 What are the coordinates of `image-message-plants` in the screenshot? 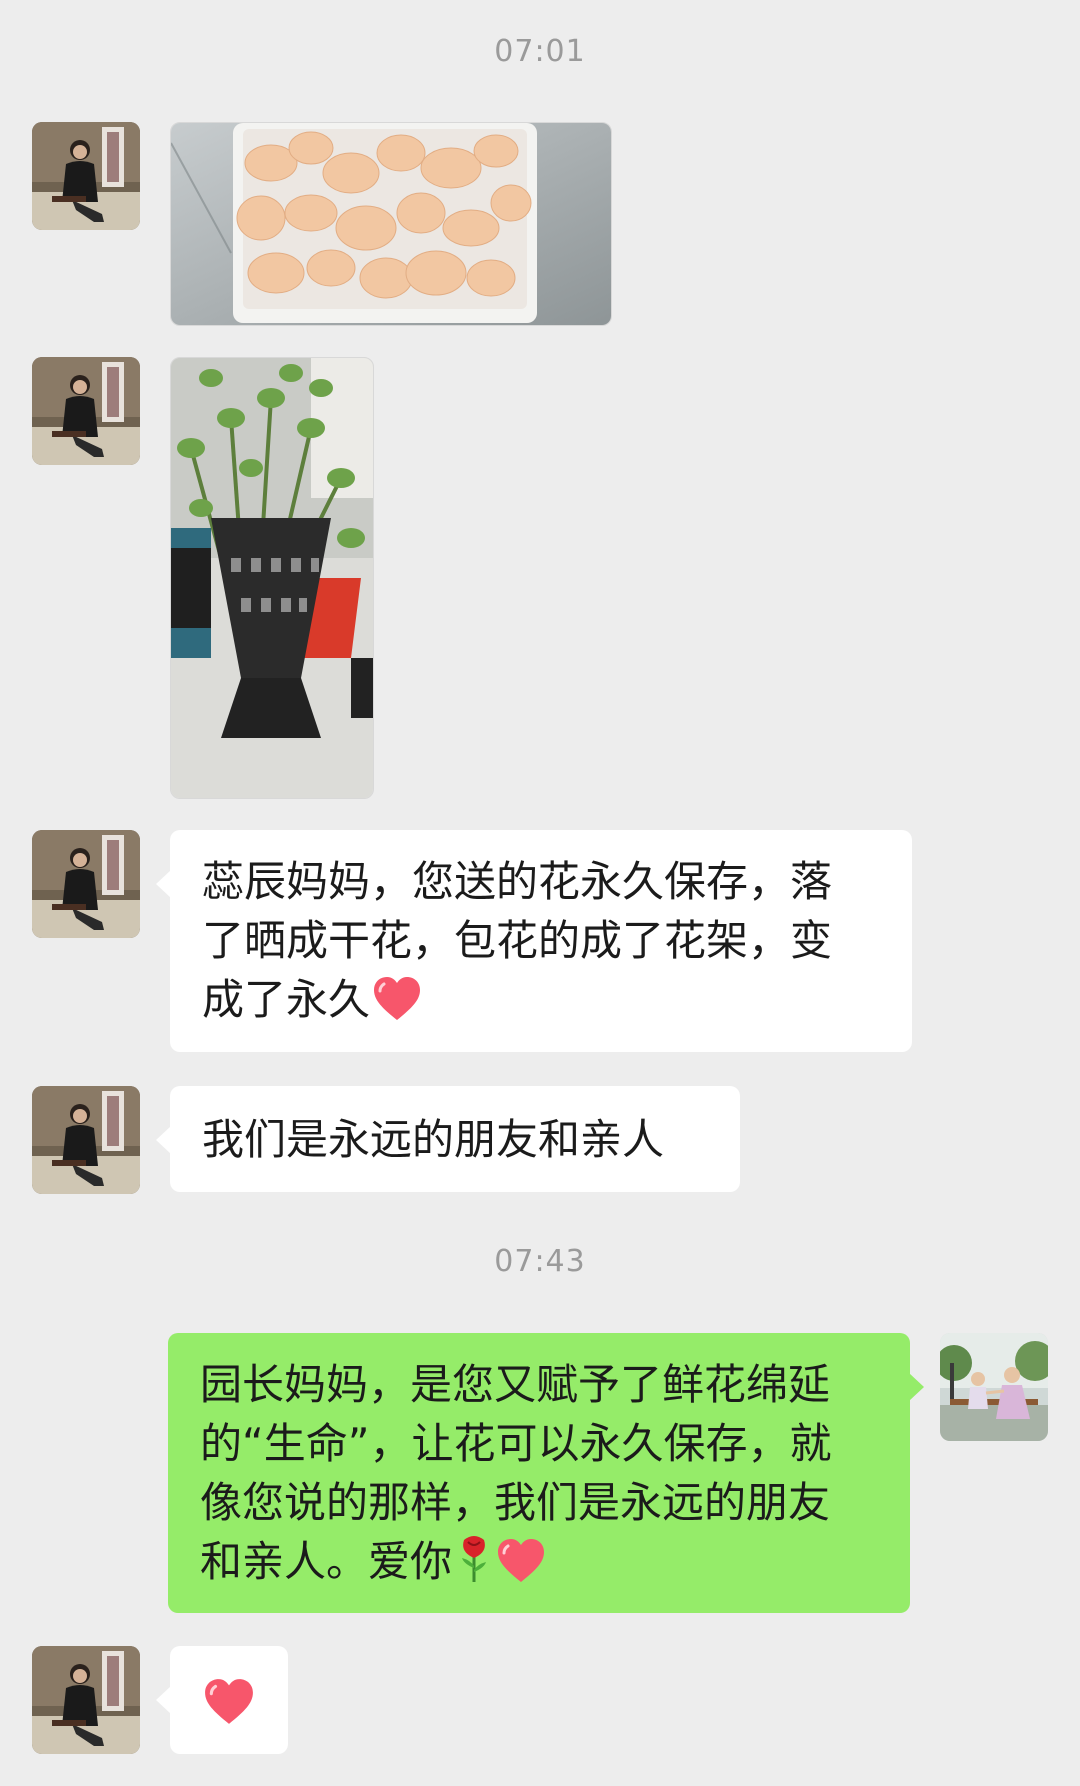 It's located at (272, 578).